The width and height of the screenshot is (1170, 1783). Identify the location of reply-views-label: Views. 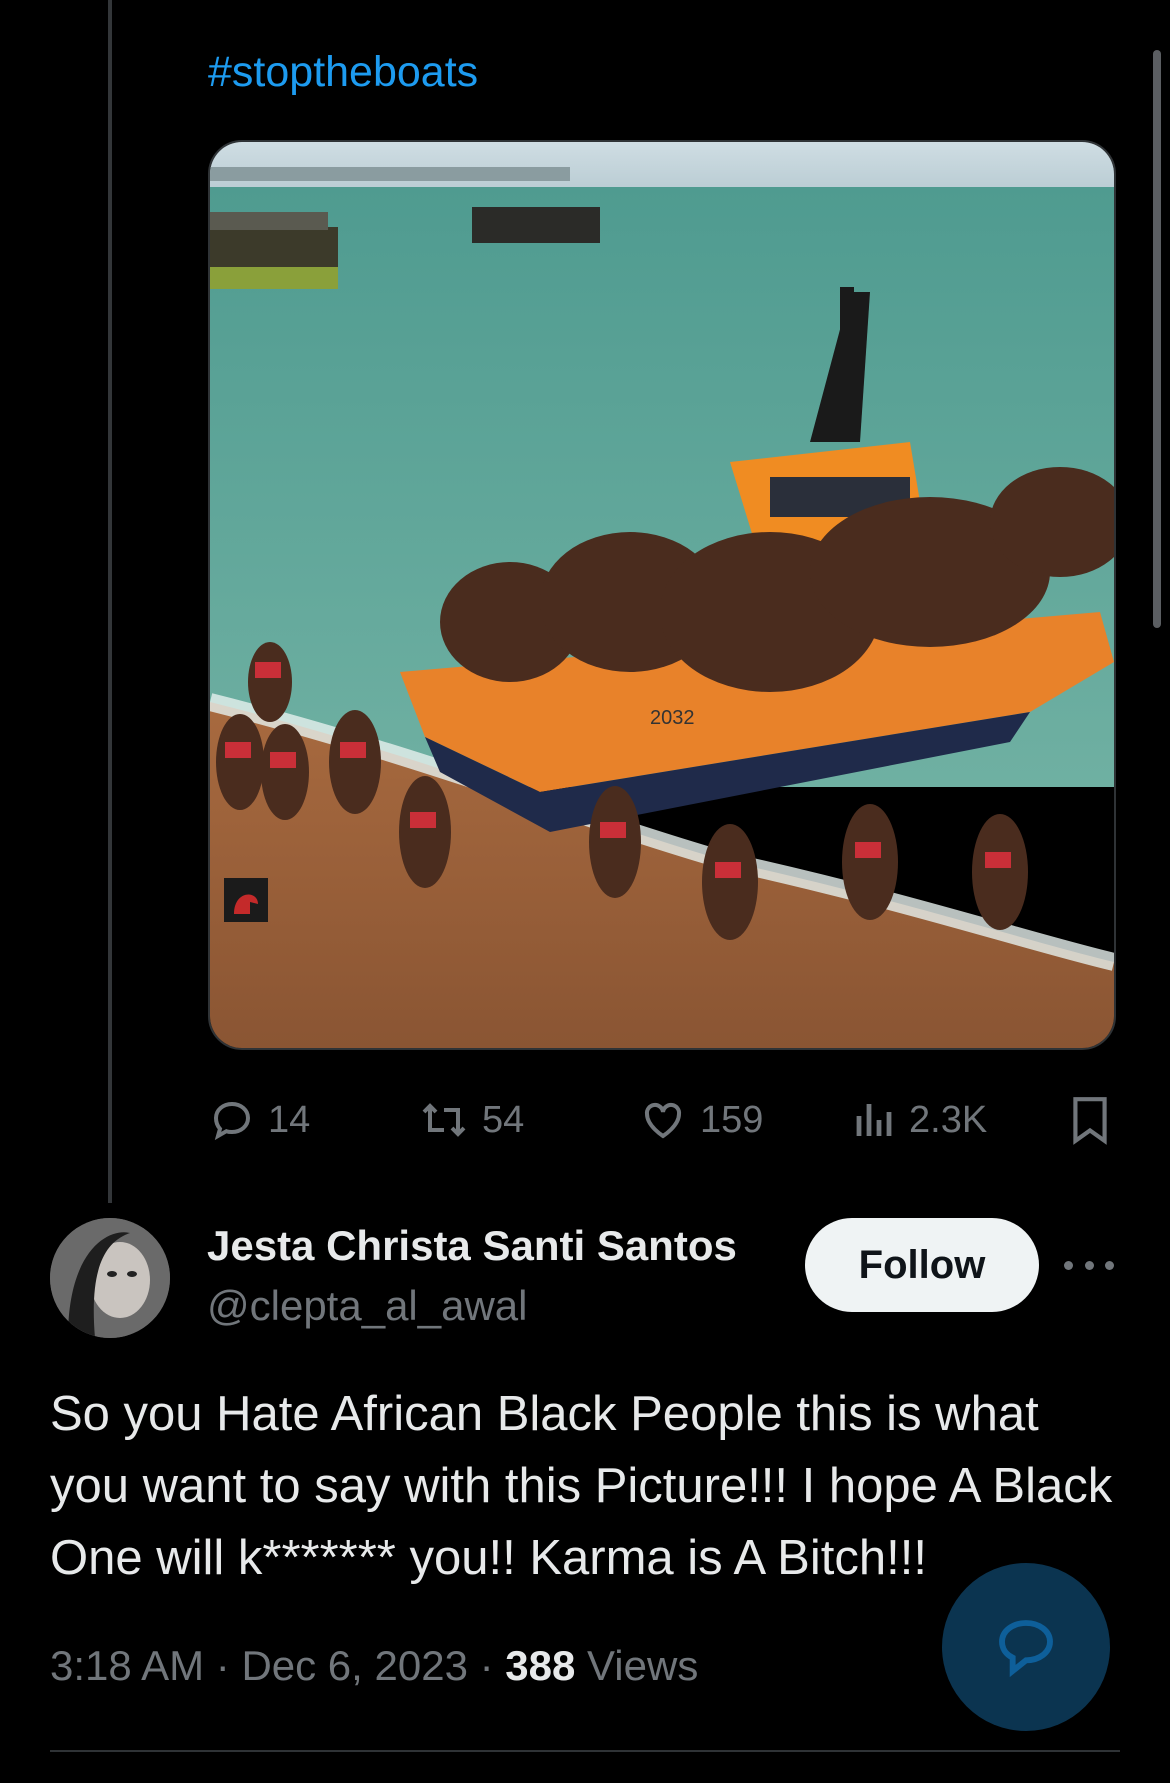
(643, 1665).